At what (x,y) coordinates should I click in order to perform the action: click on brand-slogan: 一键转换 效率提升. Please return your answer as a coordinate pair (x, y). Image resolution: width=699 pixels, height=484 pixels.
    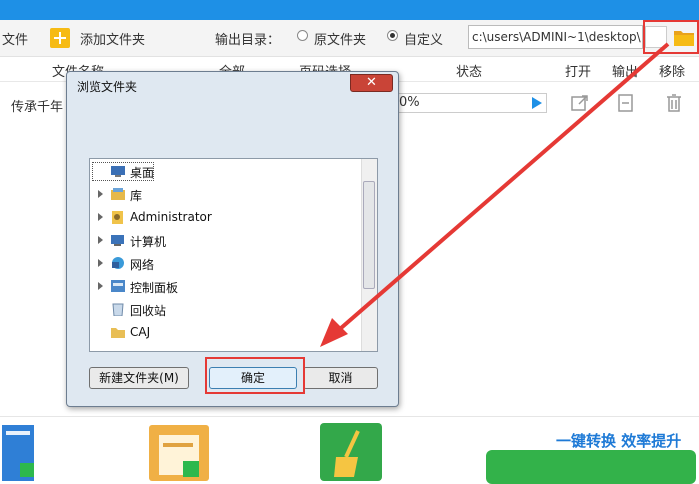
    Looking at the image, I should click on (619, 441).